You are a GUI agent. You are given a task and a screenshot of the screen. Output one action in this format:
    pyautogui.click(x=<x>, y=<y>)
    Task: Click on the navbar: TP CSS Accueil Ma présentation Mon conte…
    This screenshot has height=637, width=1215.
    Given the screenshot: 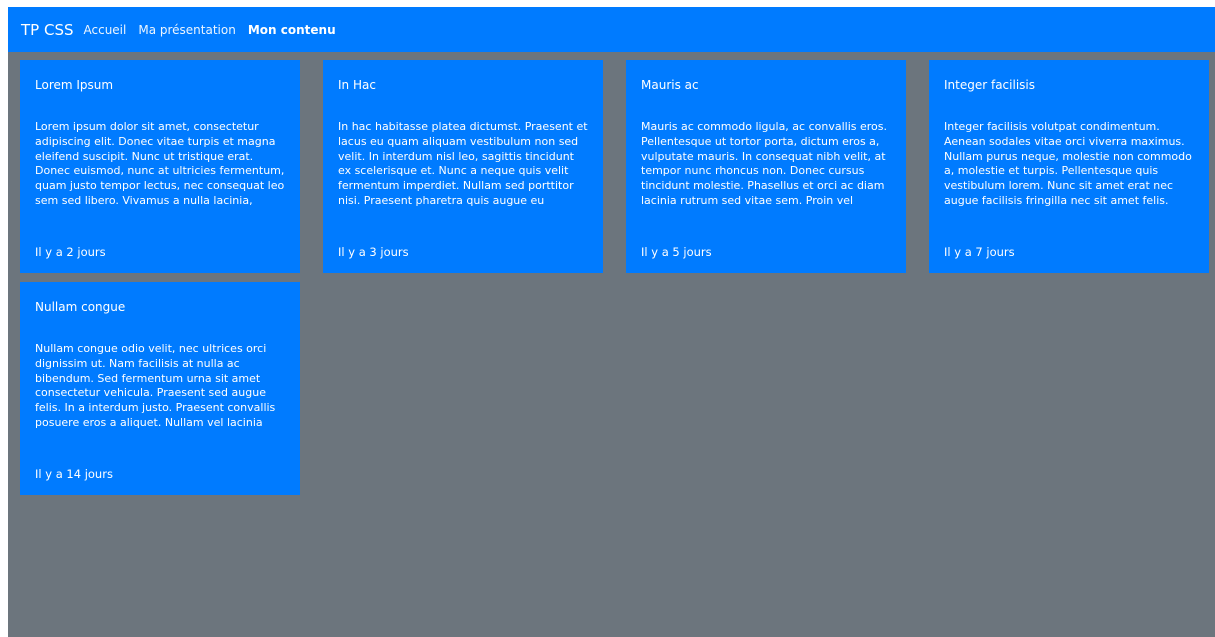 What is the action you would take?
    pyautogui.click(x=611, y=29)
    